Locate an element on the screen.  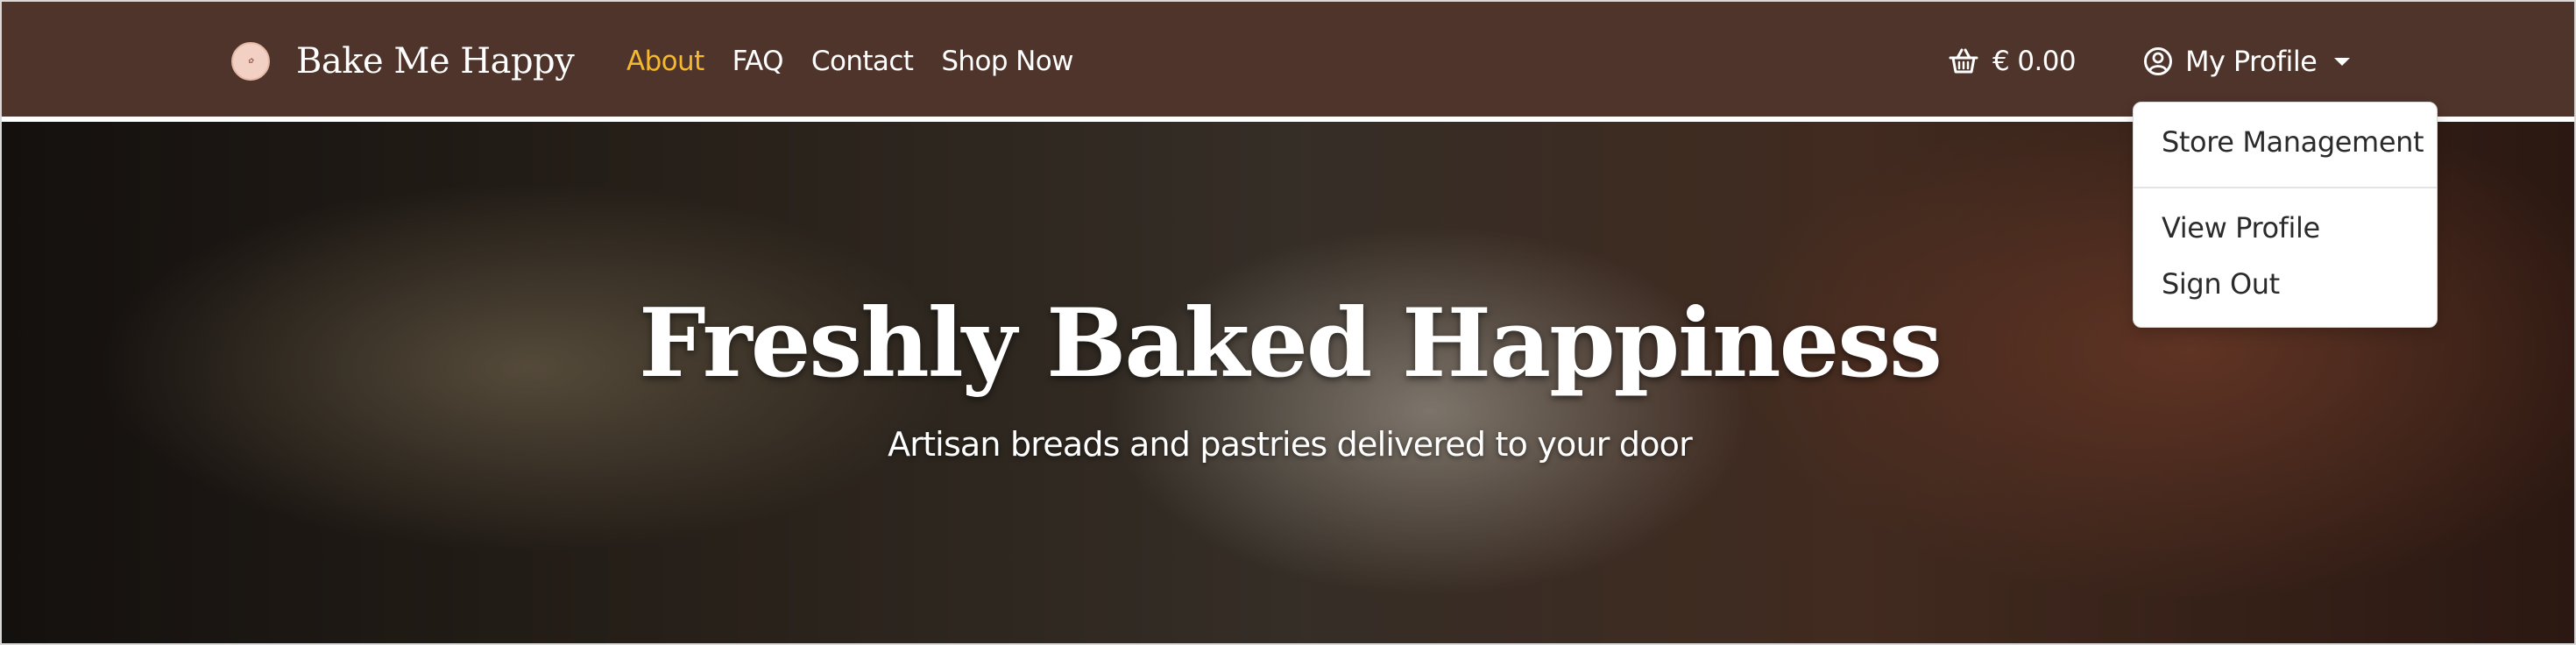
brand: ✿ Bake Me Happy is located at coordinates (403, 61).